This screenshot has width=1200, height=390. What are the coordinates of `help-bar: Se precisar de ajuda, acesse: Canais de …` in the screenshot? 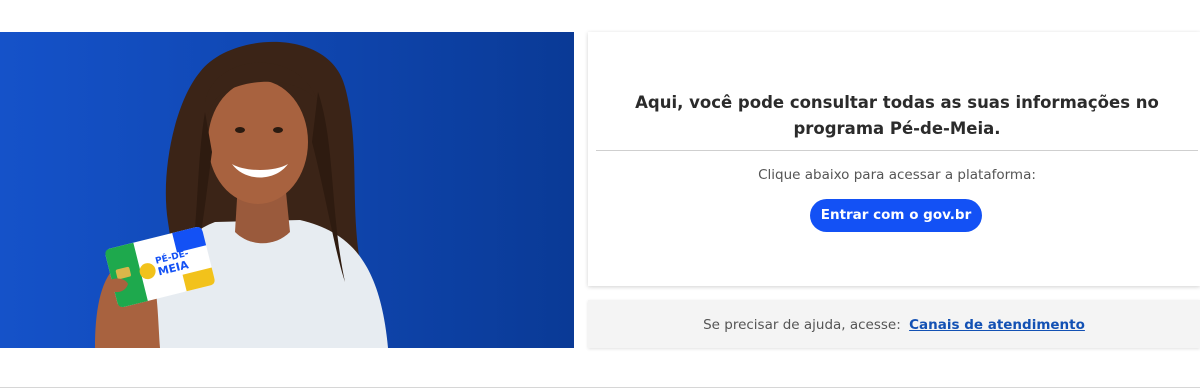 It's located at (894, 324).